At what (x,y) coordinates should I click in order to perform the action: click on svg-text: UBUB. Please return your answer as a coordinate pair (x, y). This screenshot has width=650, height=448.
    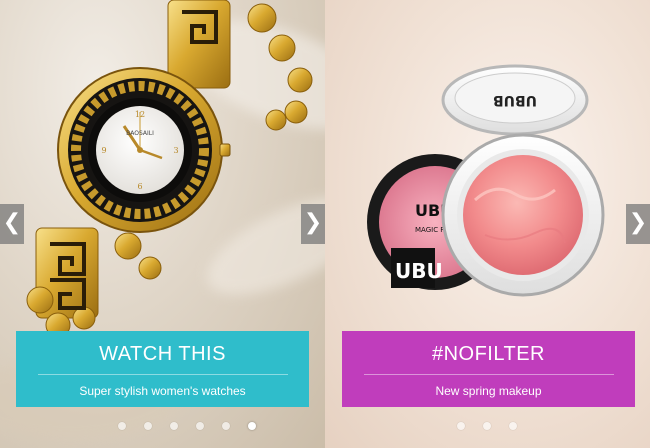
    Looking at the image, I should click on (515, 100).